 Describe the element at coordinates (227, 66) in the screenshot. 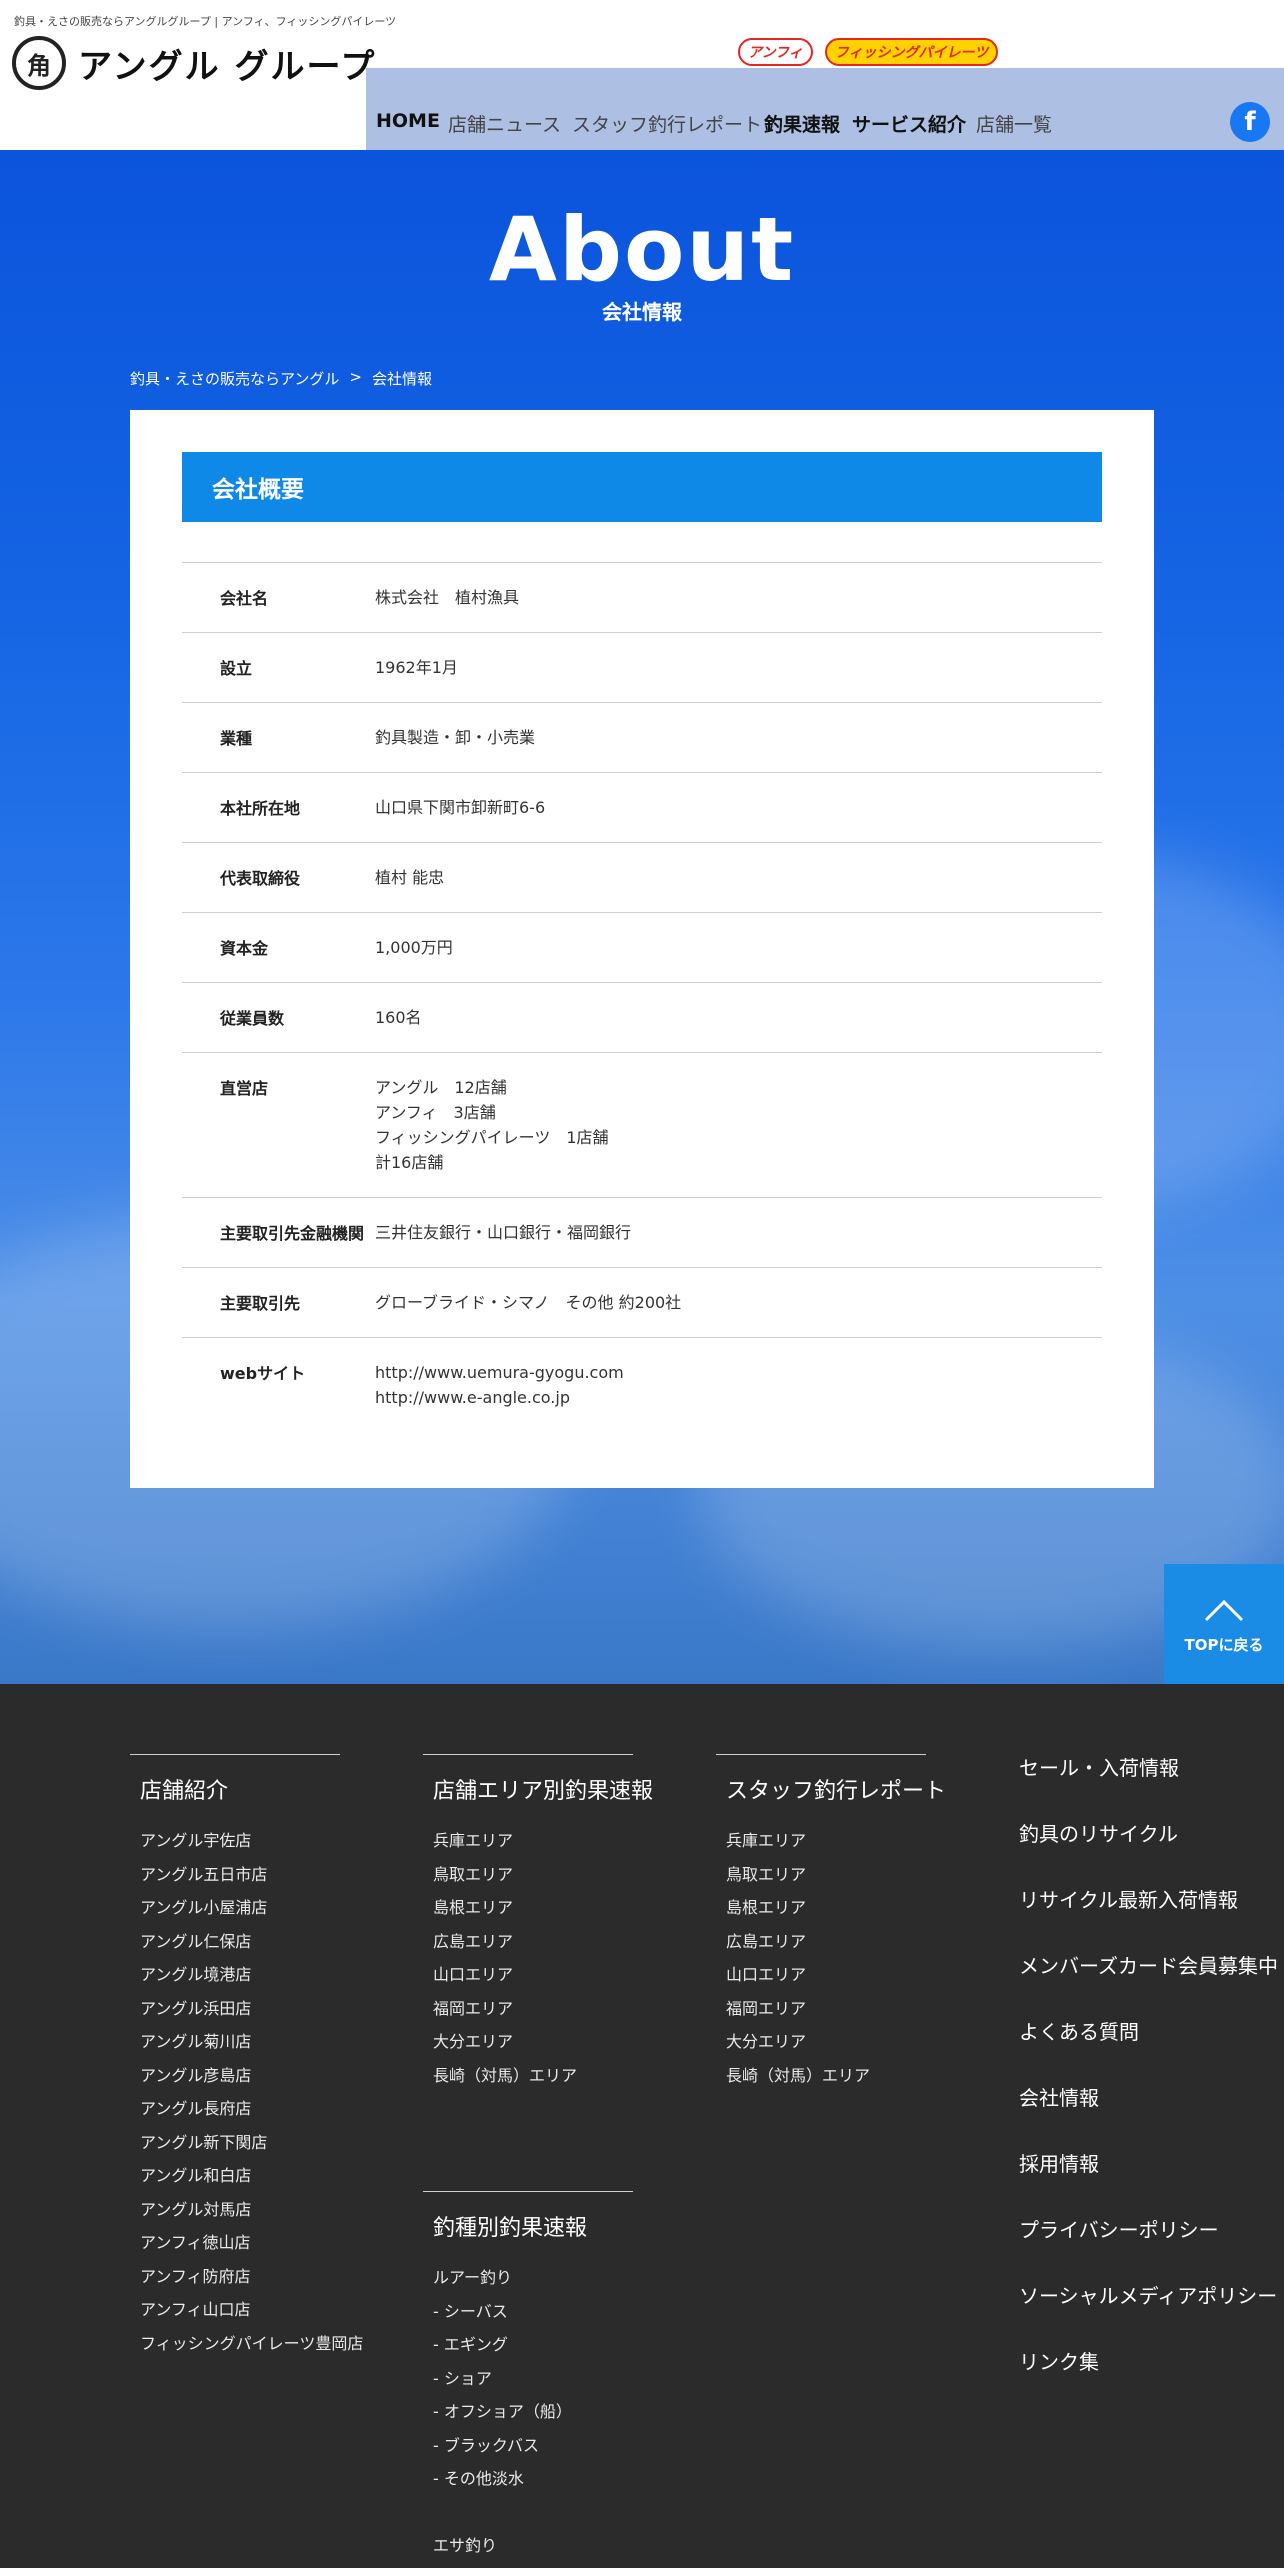

I see `logo-text: アングル グループ` at that location.